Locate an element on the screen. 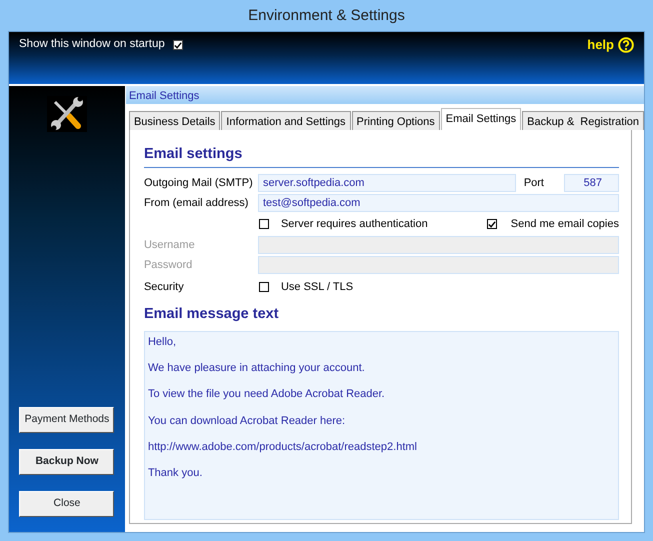  panel-caption: Email Settings is located at coordinates (385, 95).